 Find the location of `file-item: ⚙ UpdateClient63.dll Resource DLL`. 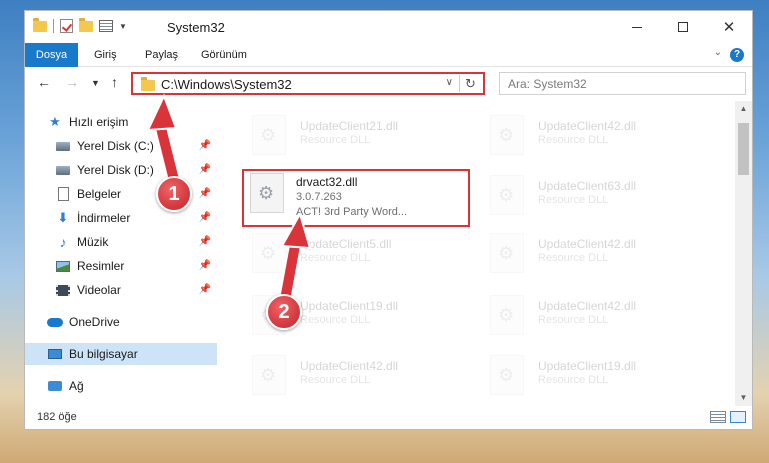

file-item: ⚙ UpdateClient63.dll Resource DLL is located at coordinates (591, 196).